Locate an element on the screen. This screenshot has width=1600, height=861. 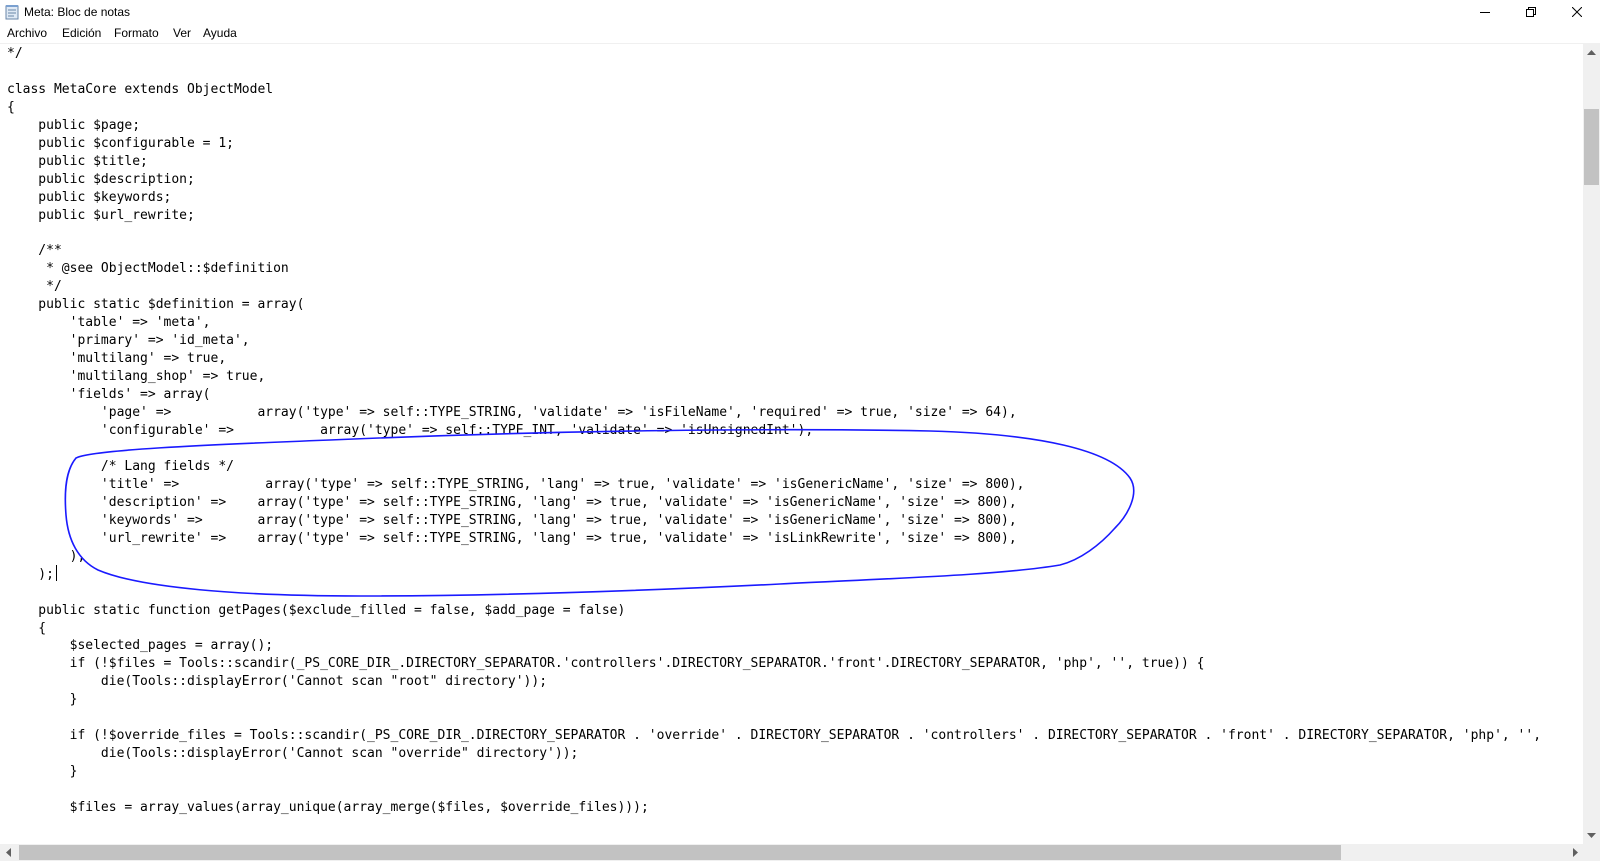
close-icon is located at coordinates (1577, 12).